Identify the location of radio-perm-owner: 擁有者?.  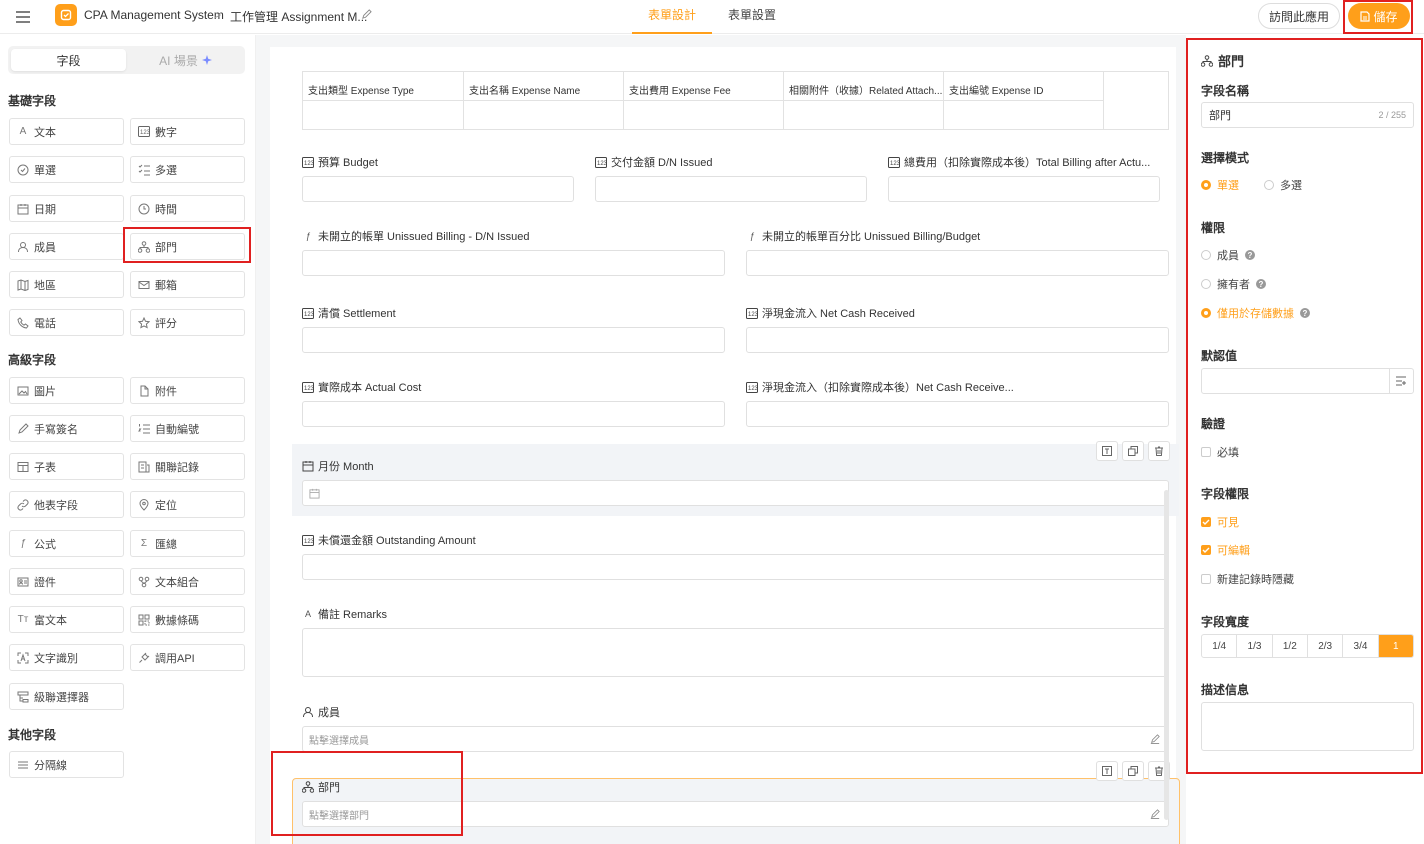
(1233, 284).